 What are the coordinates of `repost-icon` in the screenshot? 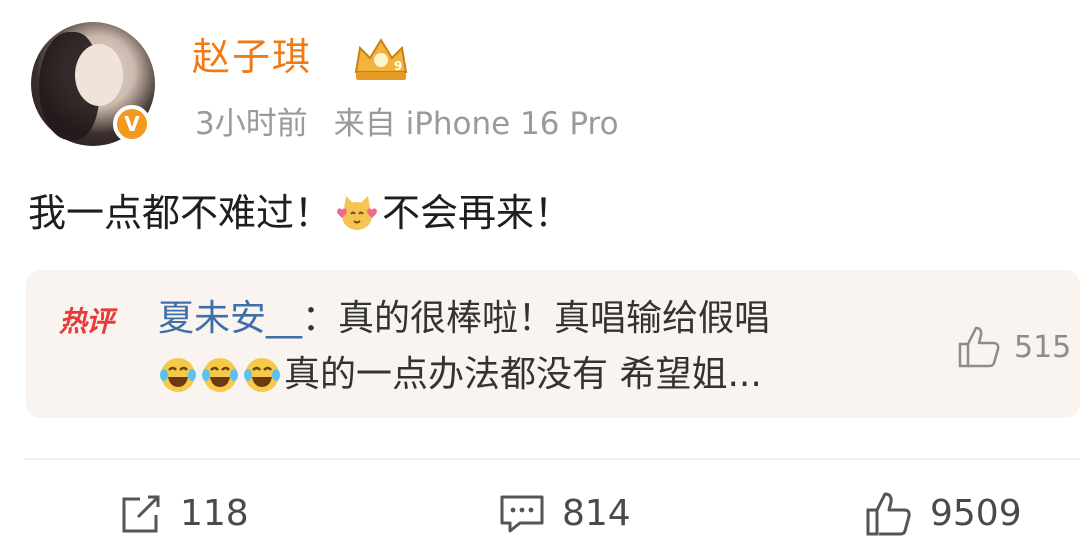 It's located at (141, 514).